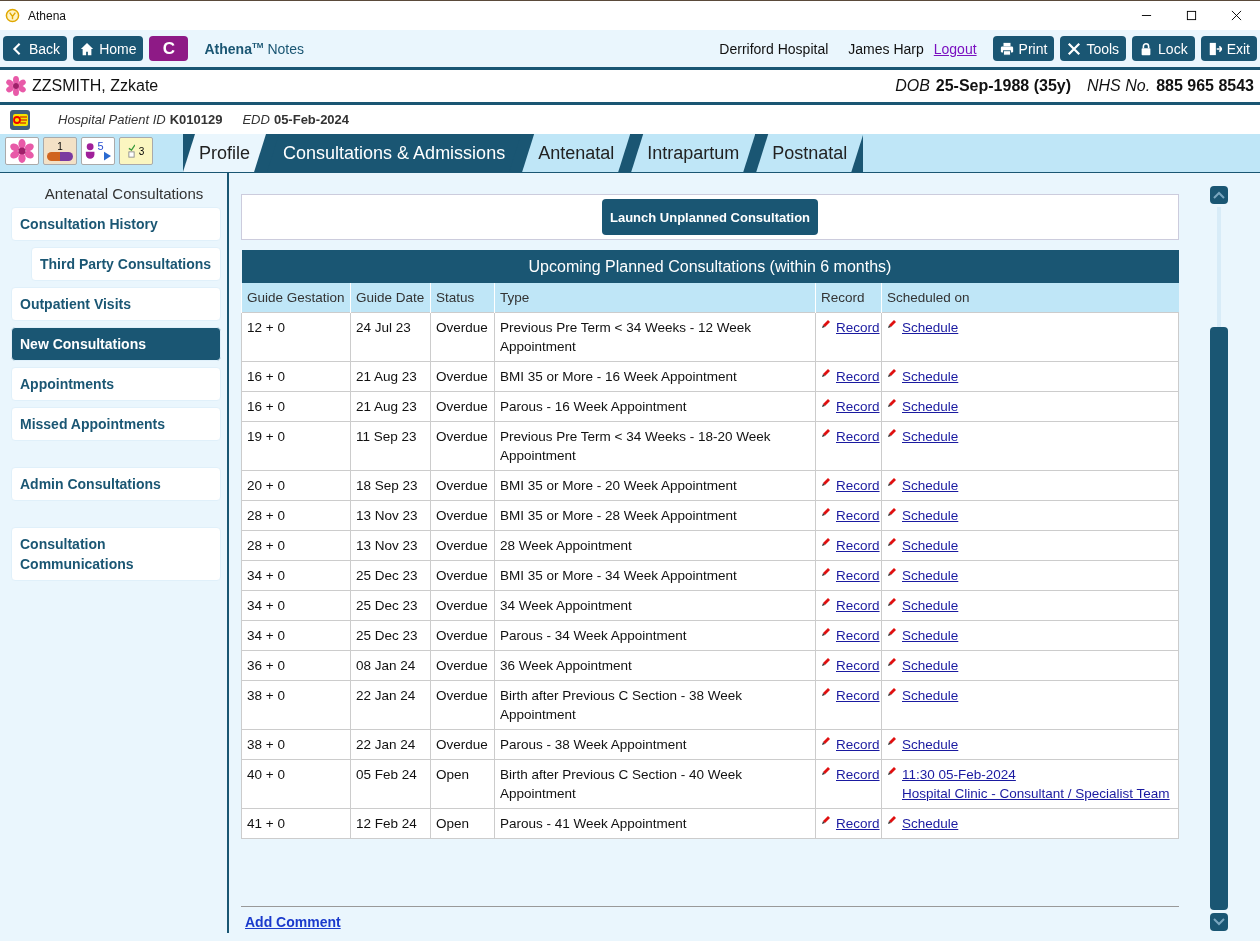 Image resolution: width=1260 pixels, height=941 pixels. I want to click on add-comment-link: Add Comment, so click(293, 922).